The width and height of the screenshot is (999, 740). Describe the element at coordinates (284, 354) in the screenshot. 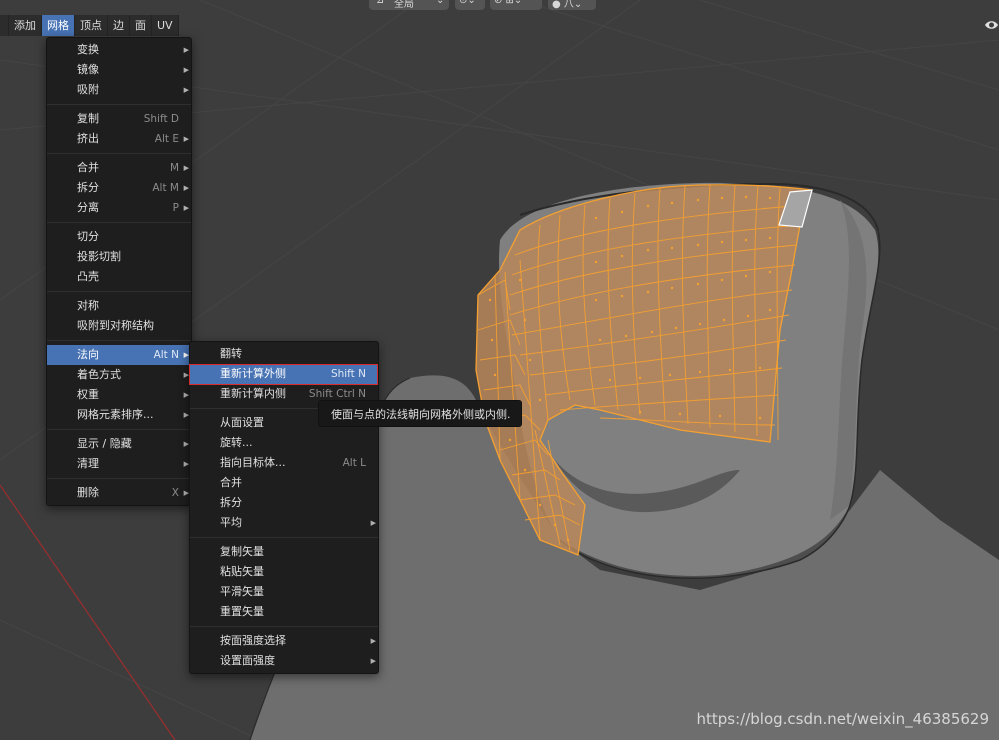

I see `normals-menu-item: 翻转` at that location.